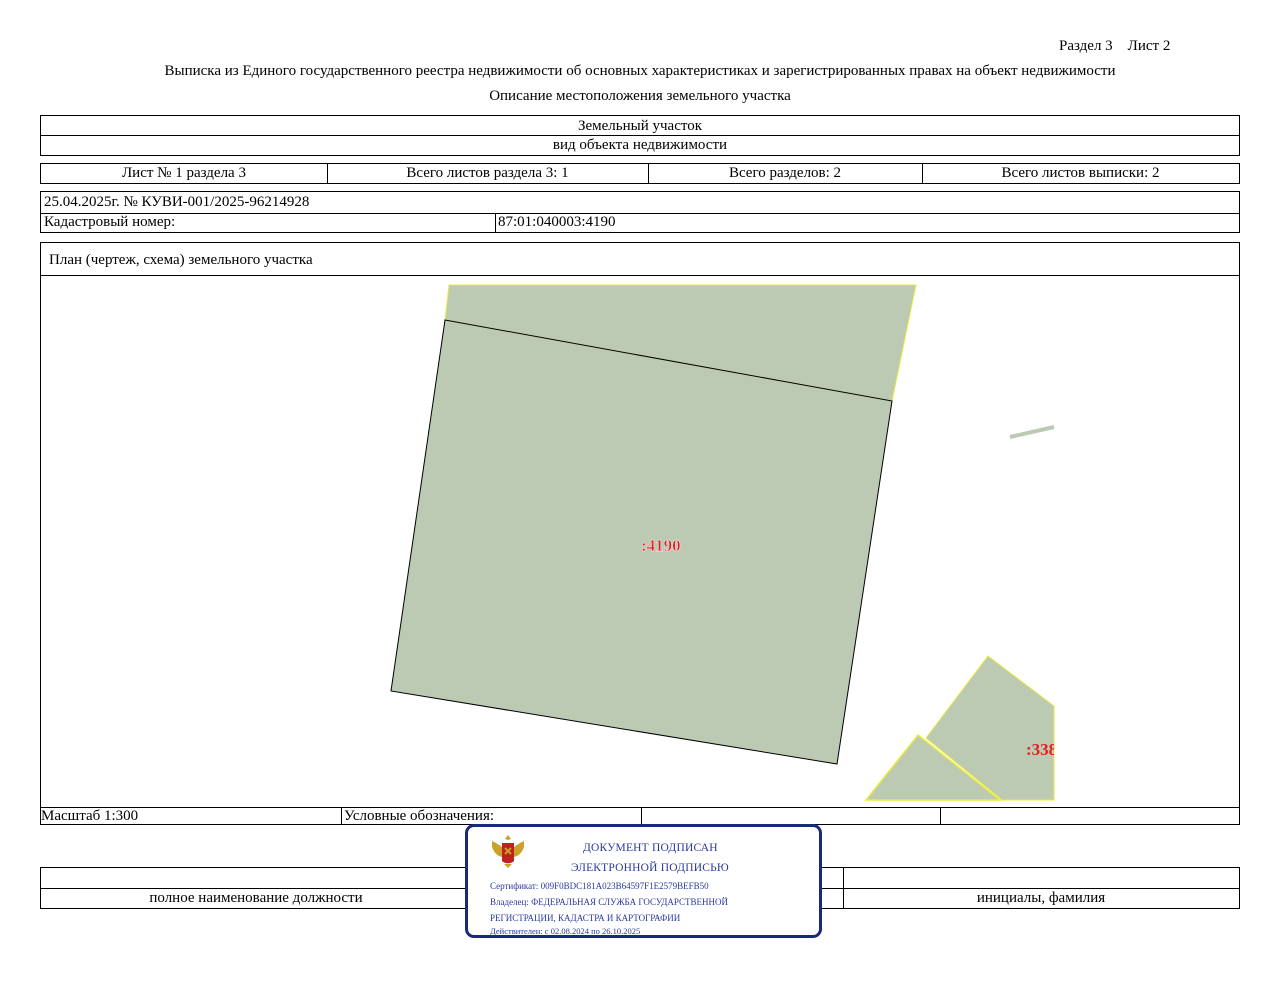 This screenshot has width=1280, height=989. What do you see at coordinates (1041, 749) in the screenshot?
I see `parcel-label-338: :338` at bounding box center [1041, 749].